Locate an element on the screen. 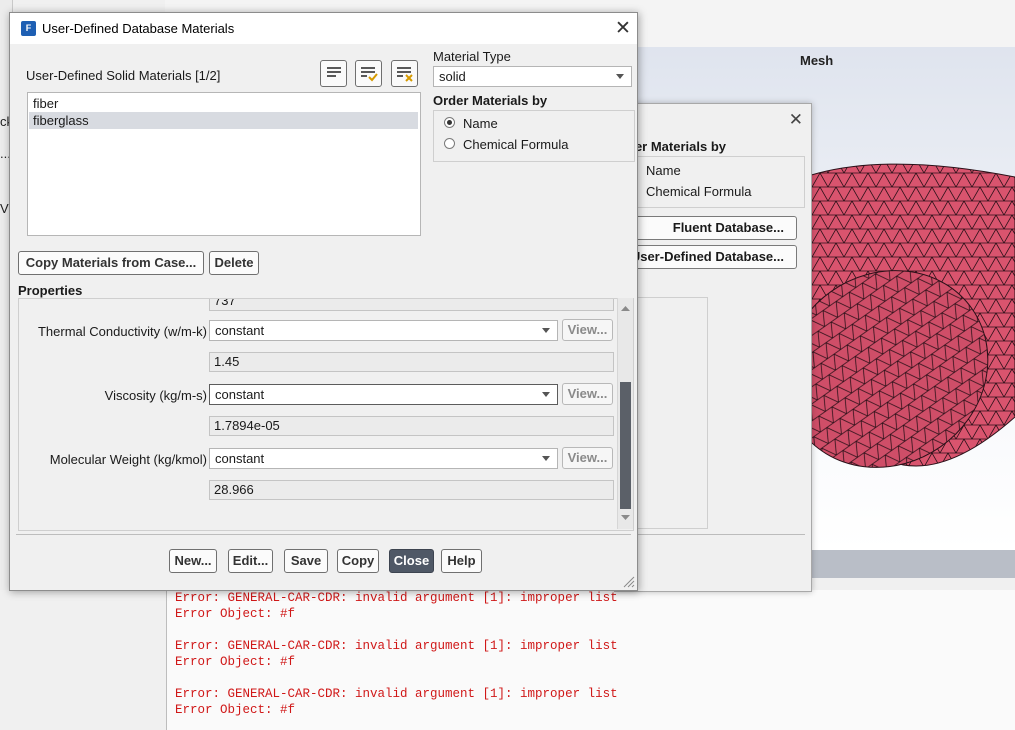 The image size is (1015, 730). materials-dialog-close-icon: ✕ is located at coordinates (796, 120).